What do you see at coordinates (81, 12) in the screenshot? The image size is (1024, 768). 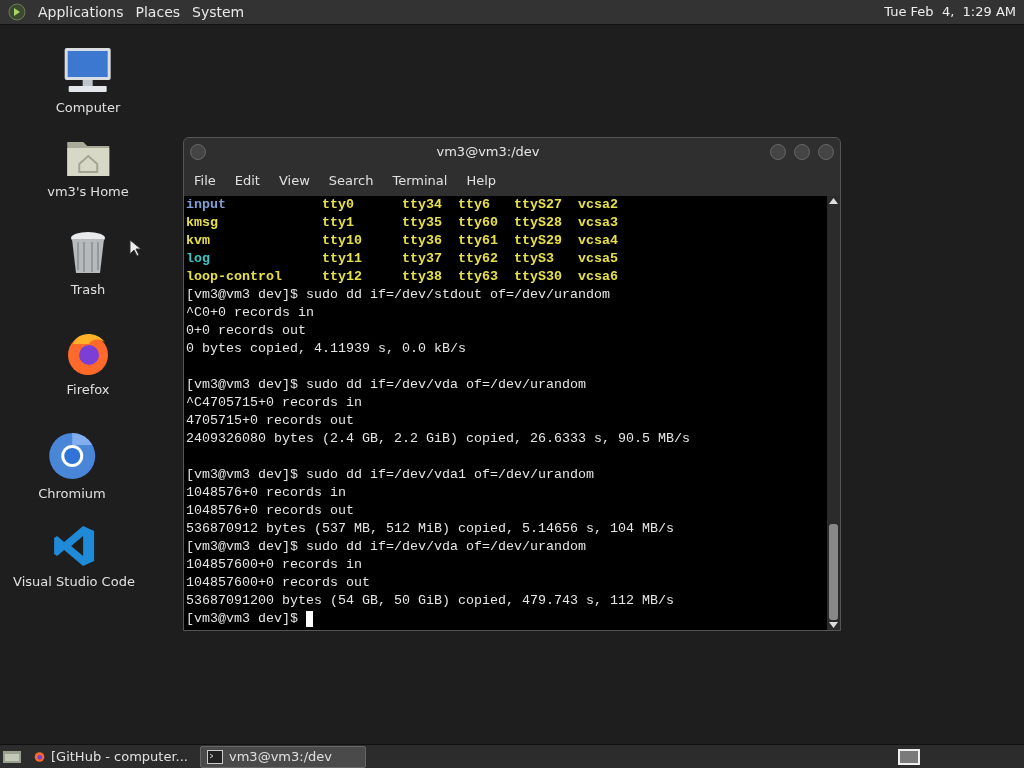 I see `panel-menu: Applications` at bounding box center [81, 12].